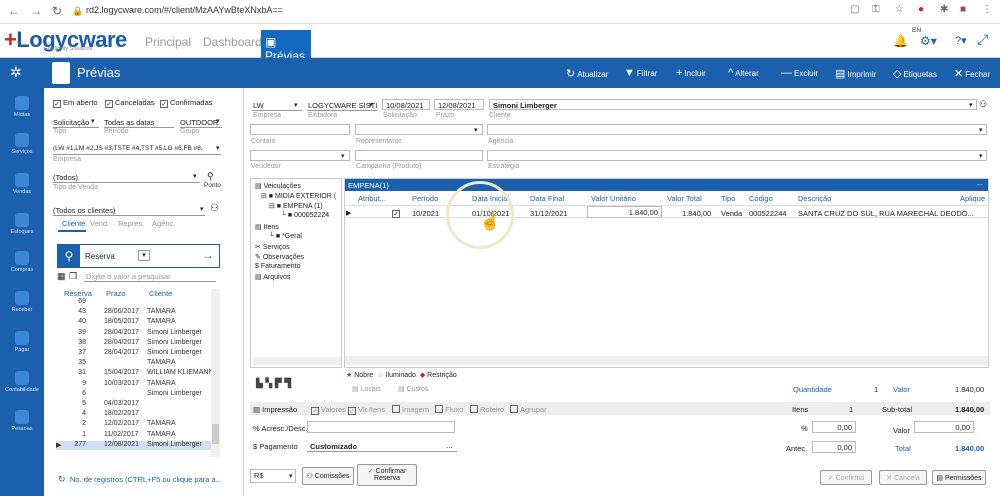  I want to click on tree-hscroll, so click(297, 361).